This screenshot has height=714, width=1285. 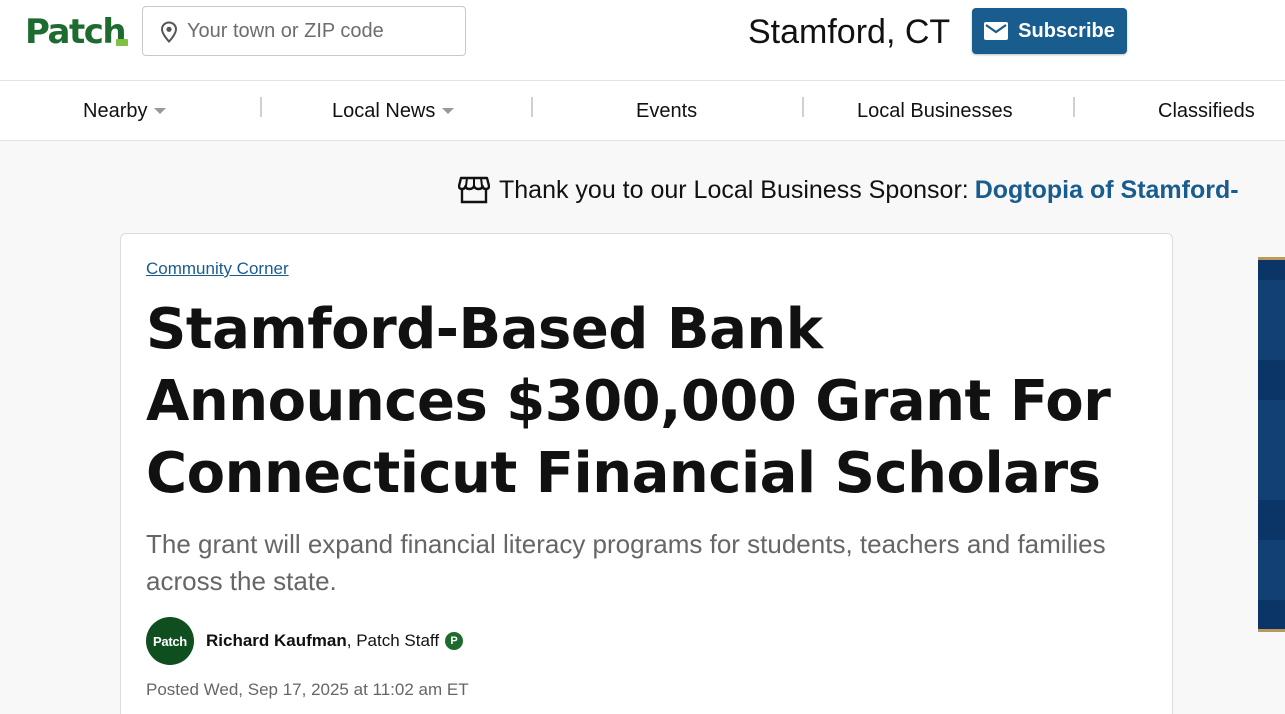 I want to click on nav-label: Classifieds, so click(x=1206, y=110).